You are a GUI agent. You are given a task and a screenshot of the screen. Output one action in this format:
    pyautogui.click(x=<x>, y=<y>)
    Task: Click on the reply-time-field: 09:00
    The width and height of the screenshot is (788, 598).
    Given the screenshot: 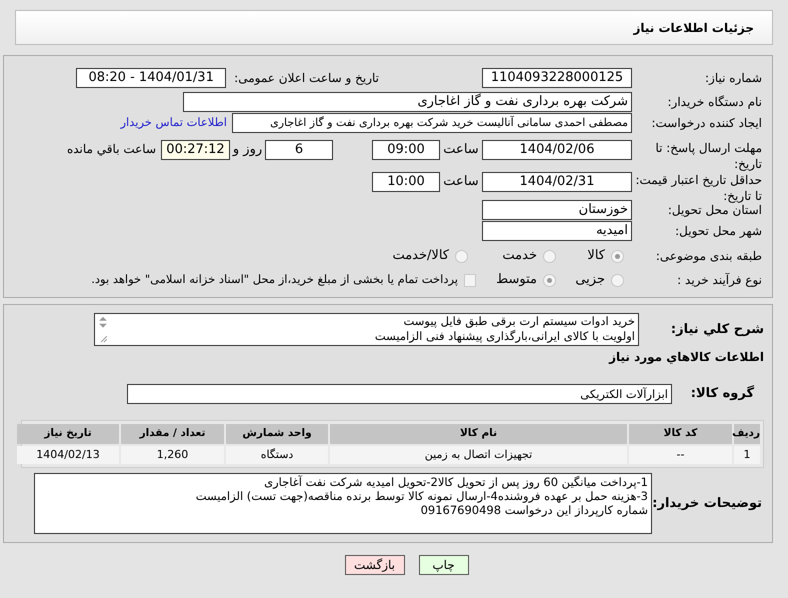 What is the action you would take?
    pyautogui.click(x=406, y=150)
    